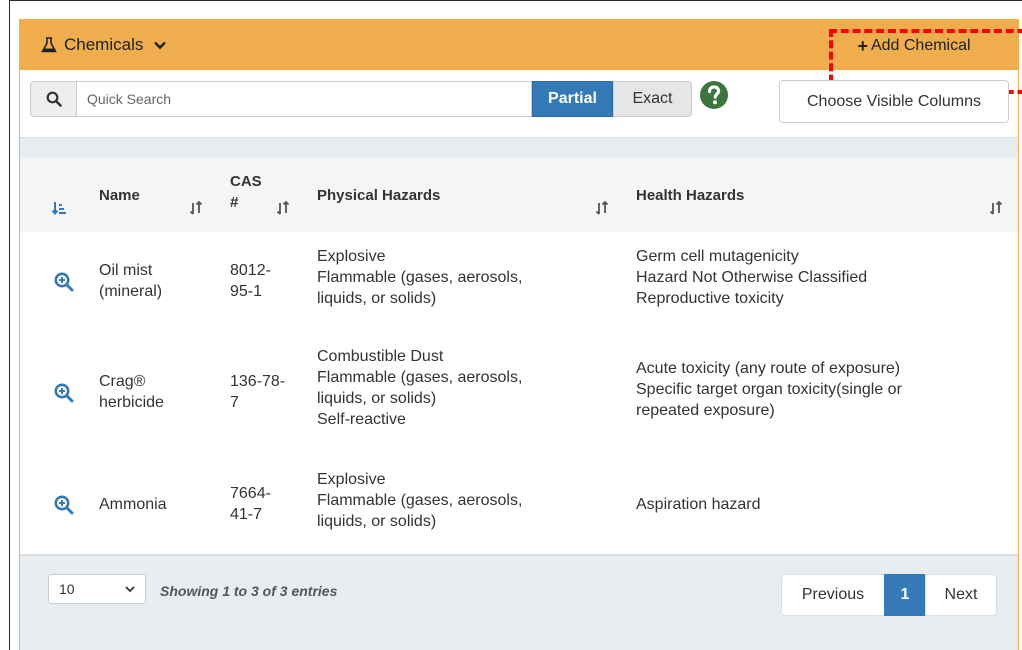  I want to click on cell-name: Ammonia, so click(133, 504).